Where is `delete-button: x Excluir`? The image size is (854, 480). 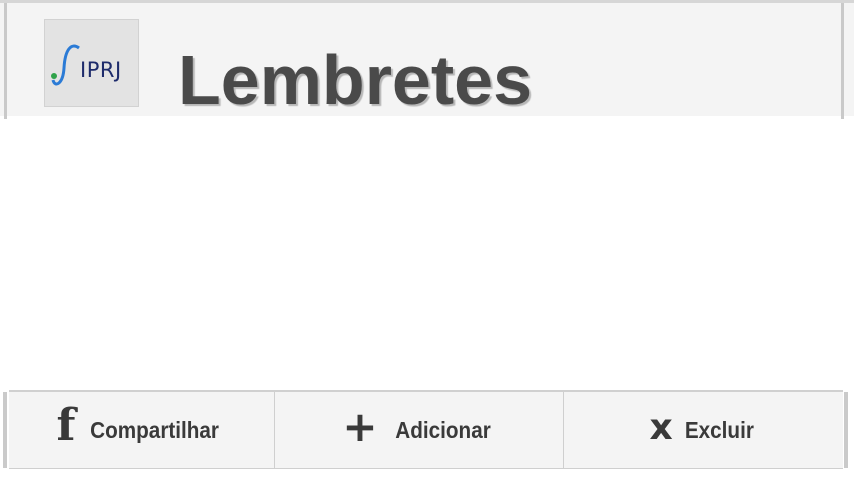 delete-button: x Excluir is located at coordinates (703, 430).